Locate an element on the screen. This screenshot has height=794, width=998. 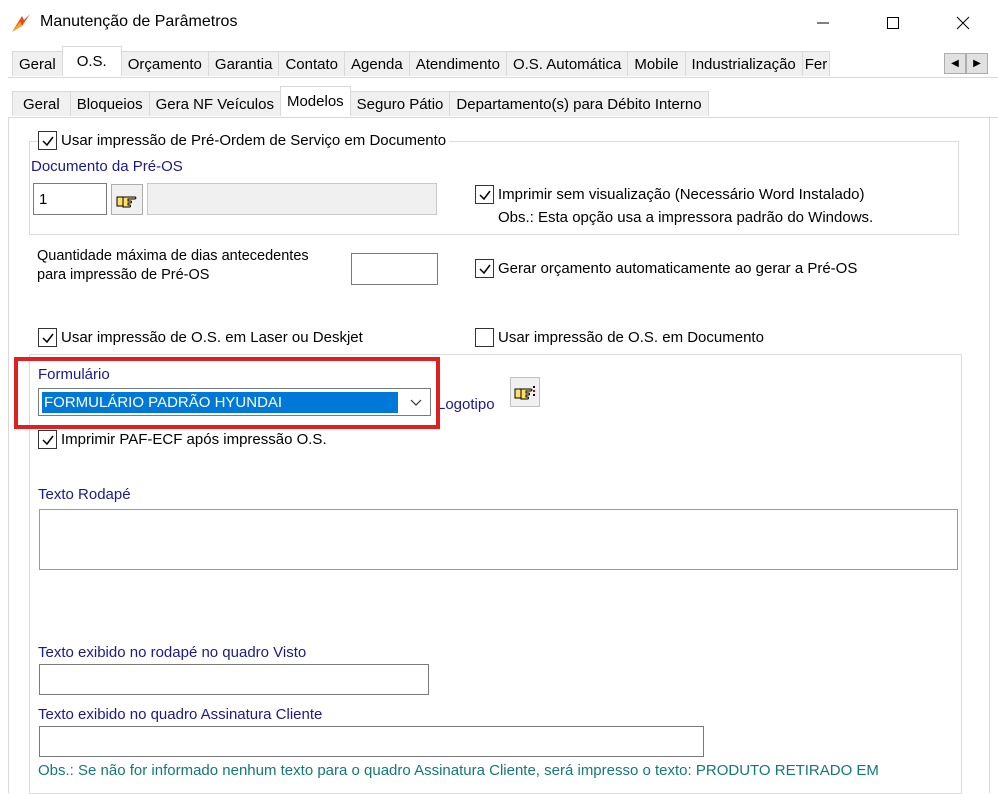
doc-preos-value: 1 is located at coordinates (43, 199).